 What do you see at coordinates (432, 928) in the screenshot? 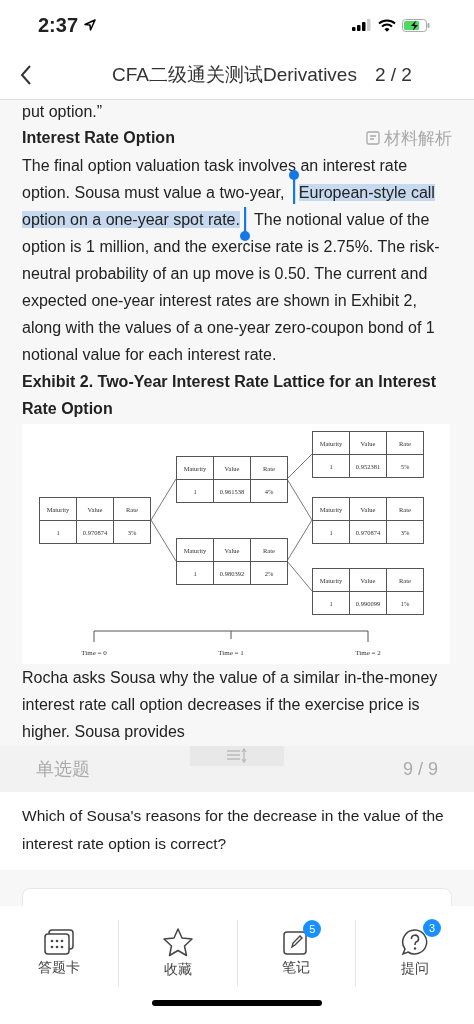
I see `count-badge: 3` at bounding box center [432, 928].